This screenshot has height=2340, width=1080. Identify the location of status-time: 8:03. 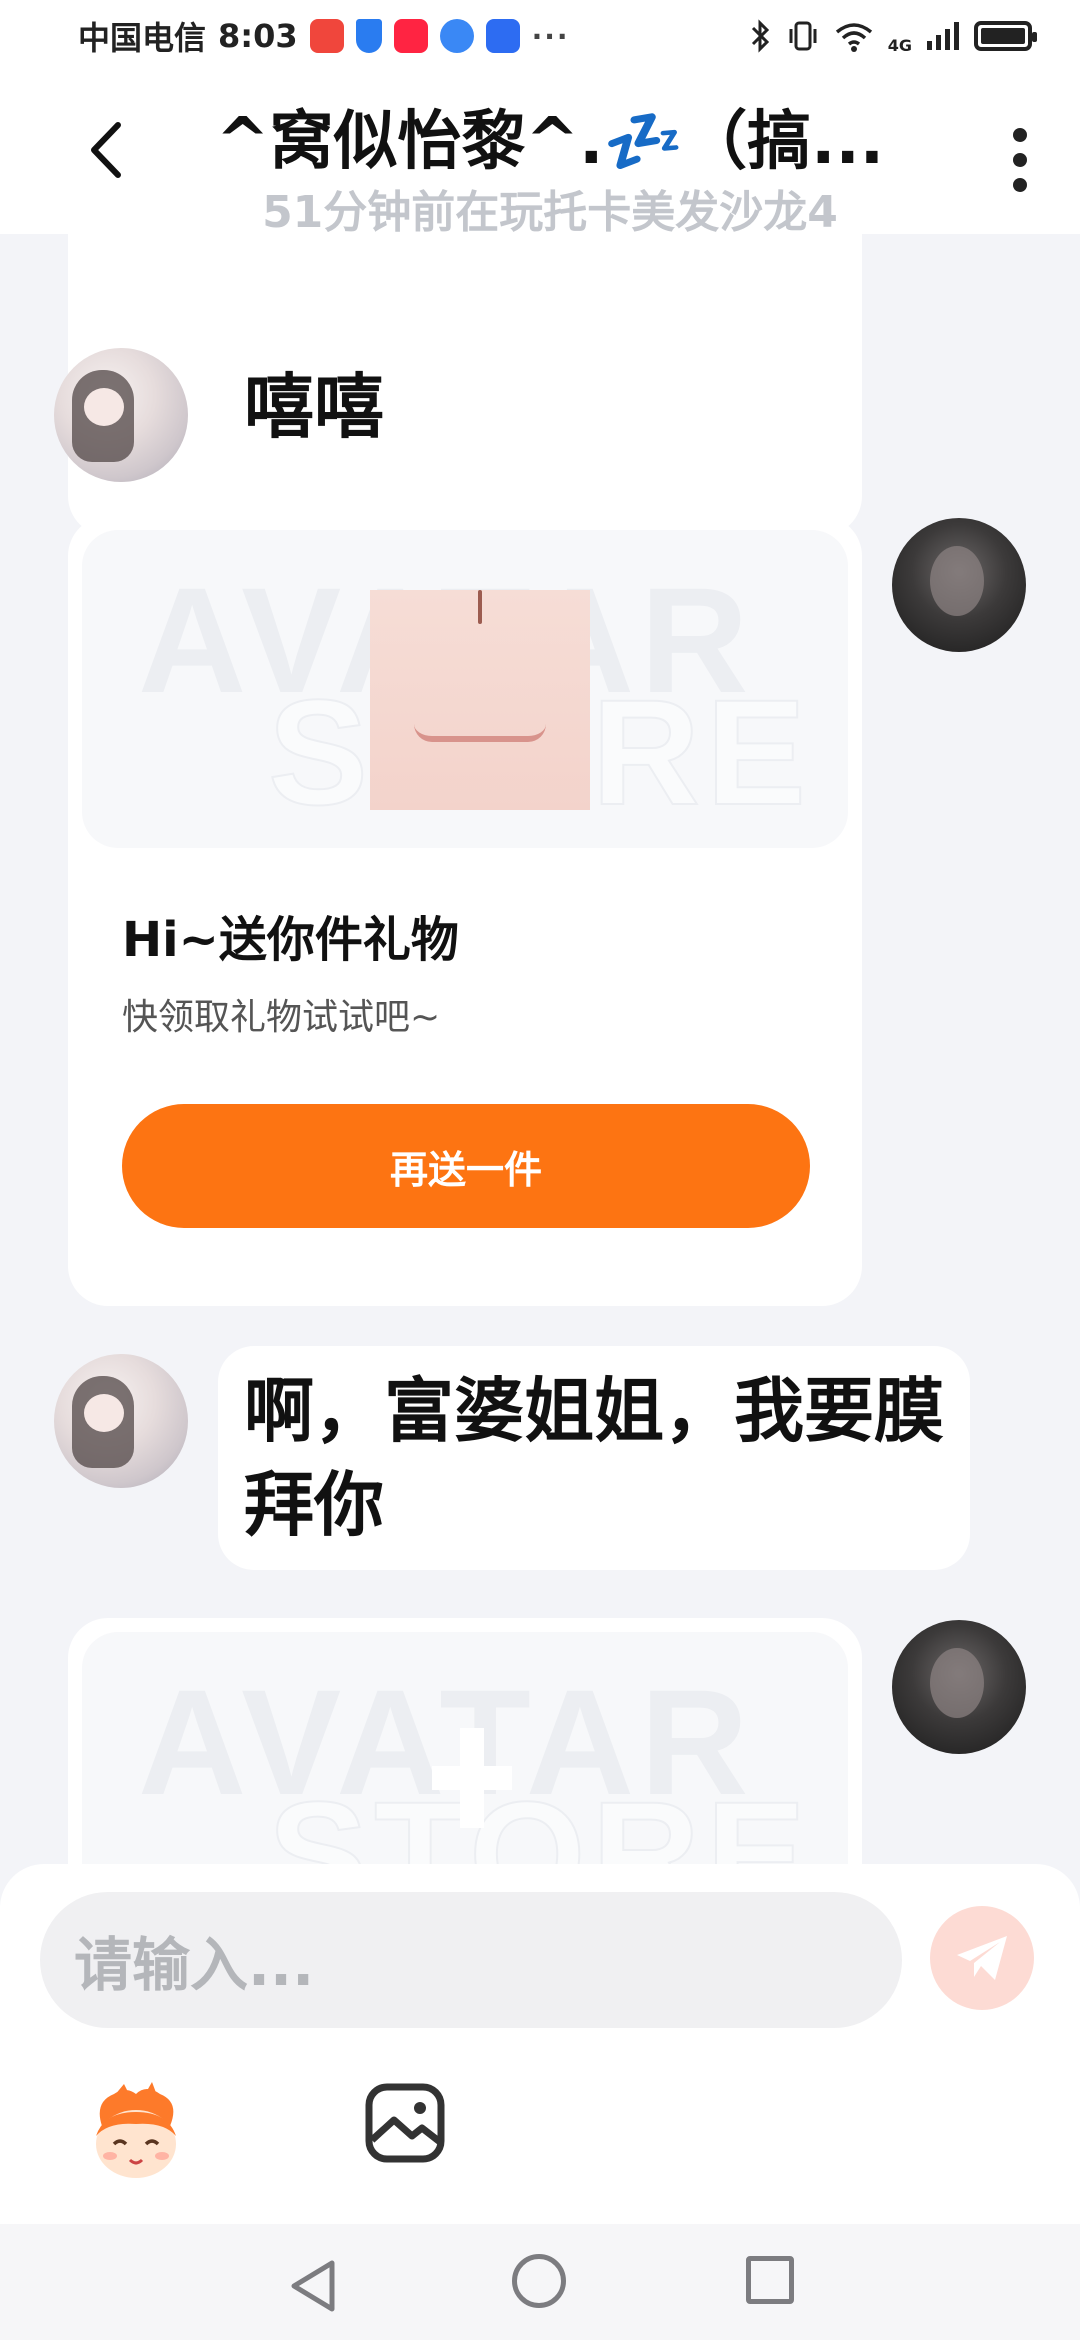
(258, 36).